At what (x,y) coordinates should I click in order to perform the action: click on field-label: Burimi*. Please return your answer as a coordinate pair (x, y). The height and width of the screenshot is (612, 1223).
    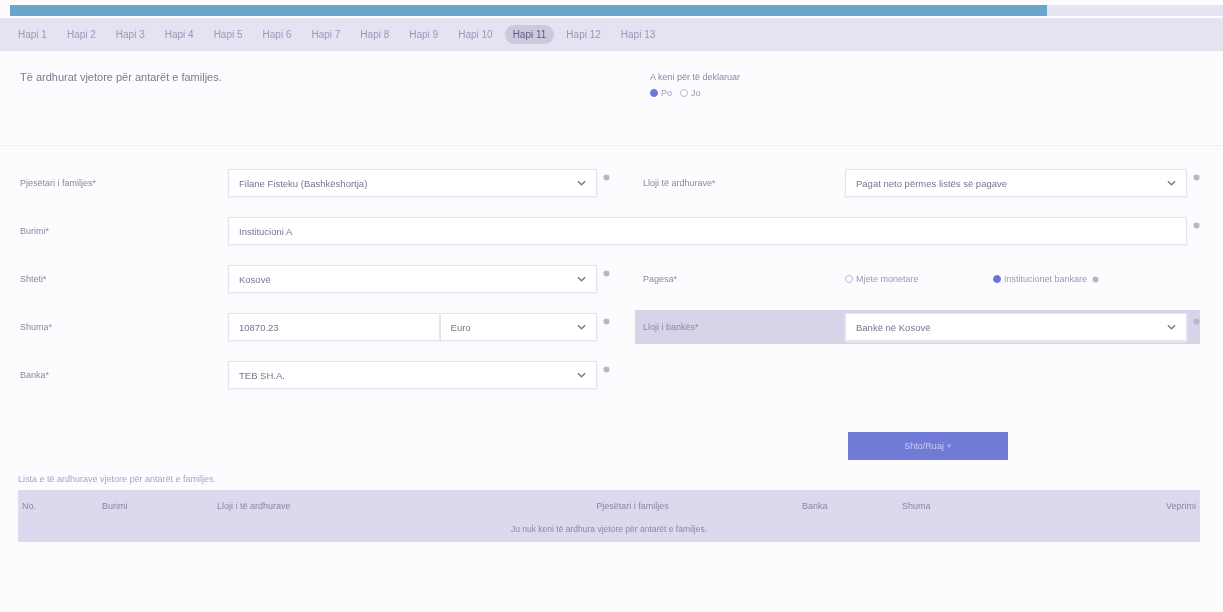
    Looking at the image, I should click on (35, 231).